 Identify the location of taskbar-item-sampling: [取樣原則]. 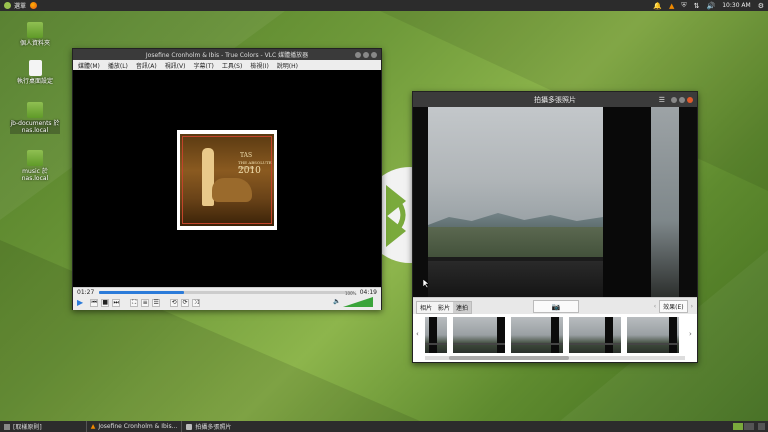
(23, 426).